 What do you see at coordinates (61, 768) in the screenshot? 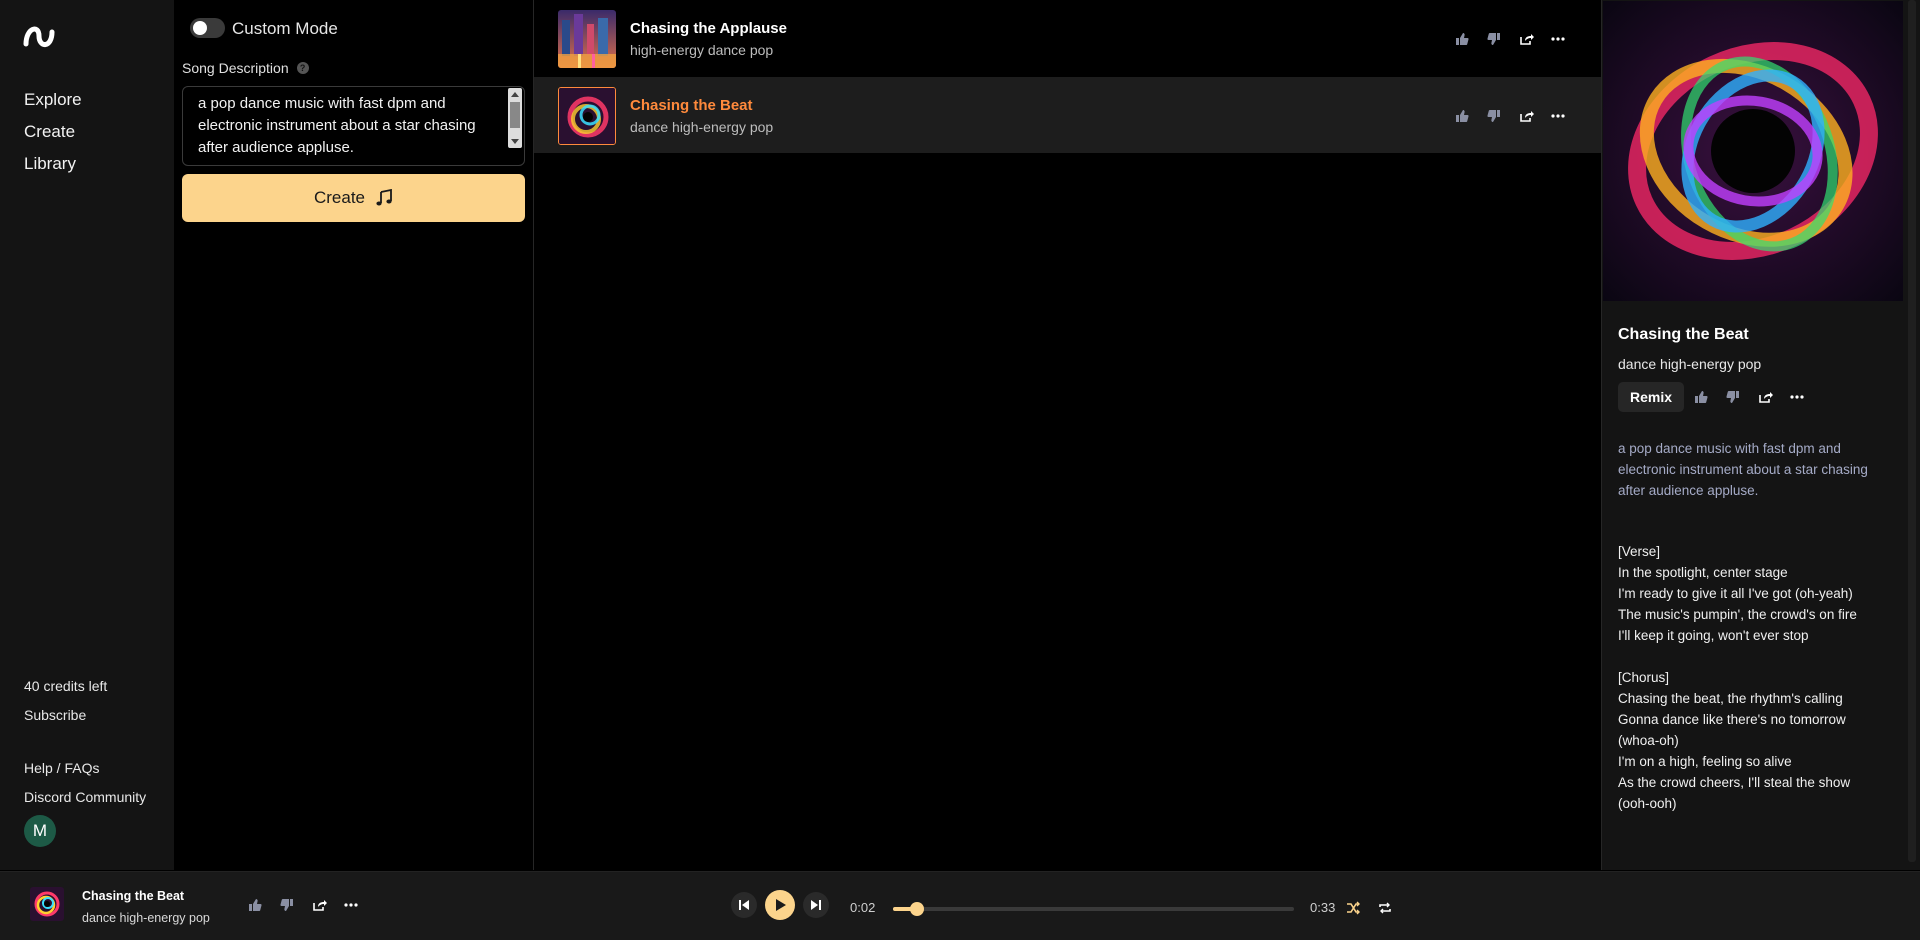
I see `help-faqs-link: Help / FAQs` at bounding box center [61, 768].